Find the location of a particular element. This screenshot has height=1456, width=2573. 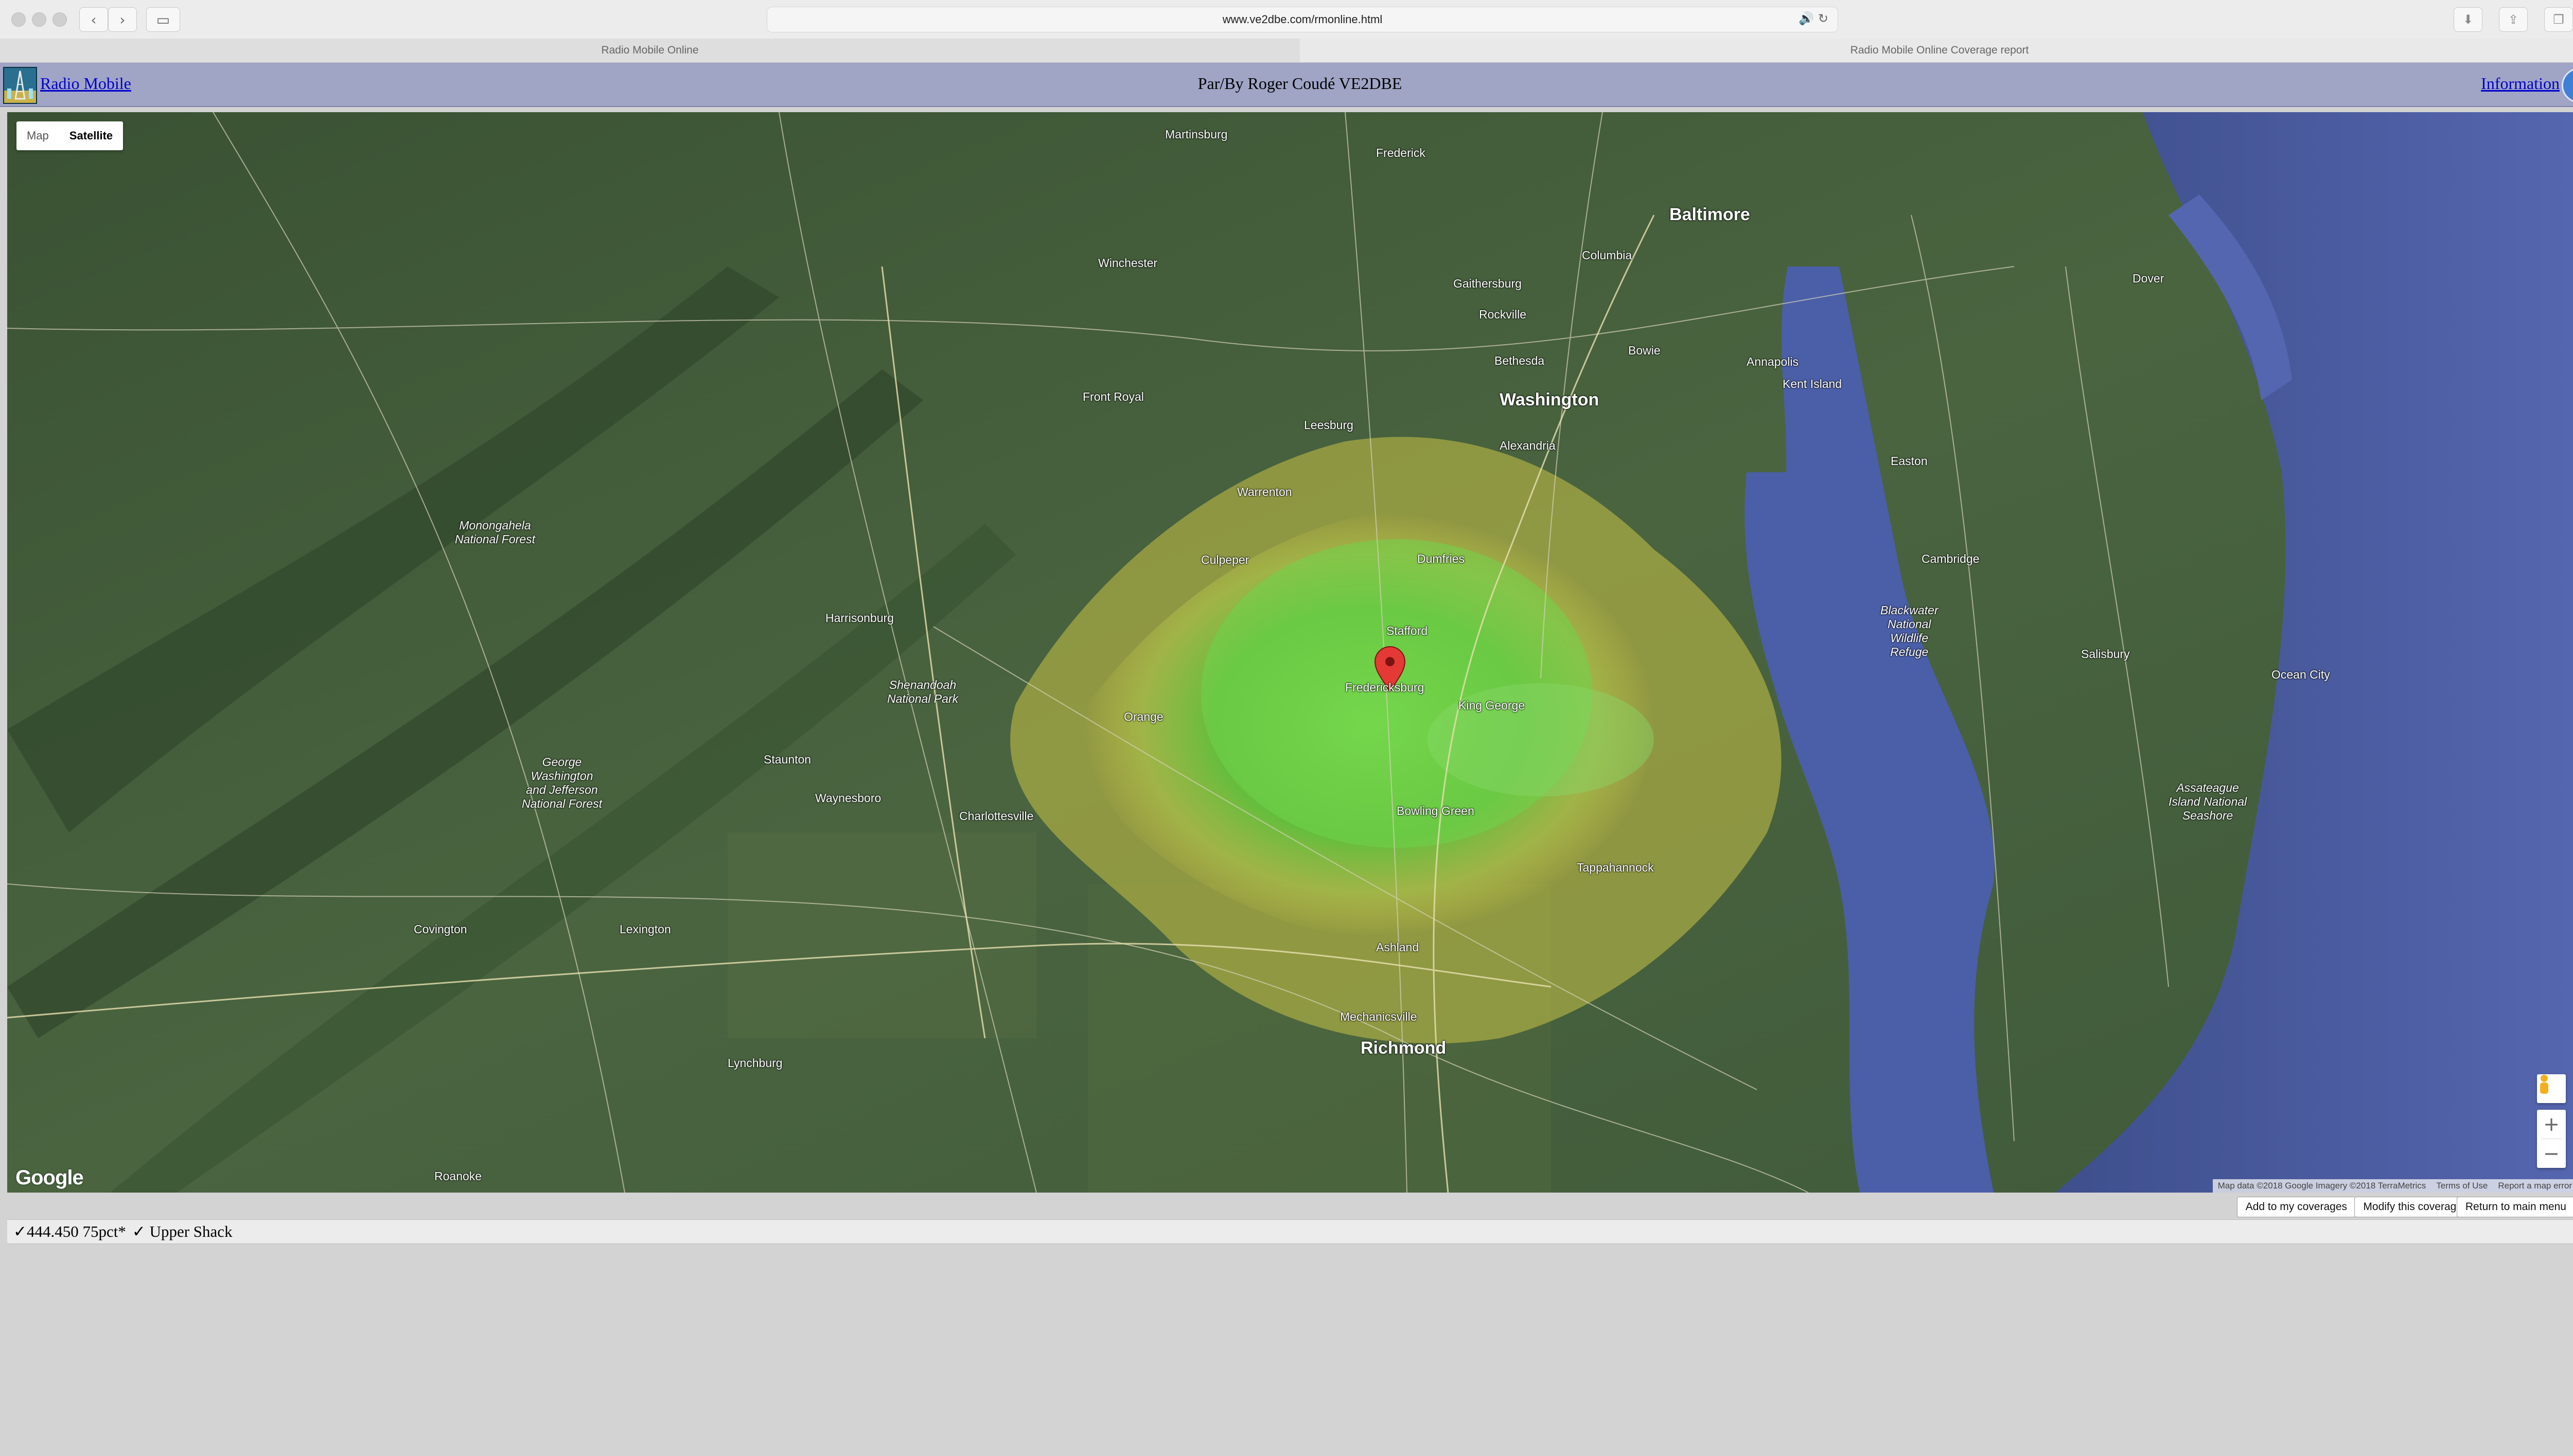

tab-coverage-report: Radio Mobile Online Coverage report is located at coordinates (1936, 50).